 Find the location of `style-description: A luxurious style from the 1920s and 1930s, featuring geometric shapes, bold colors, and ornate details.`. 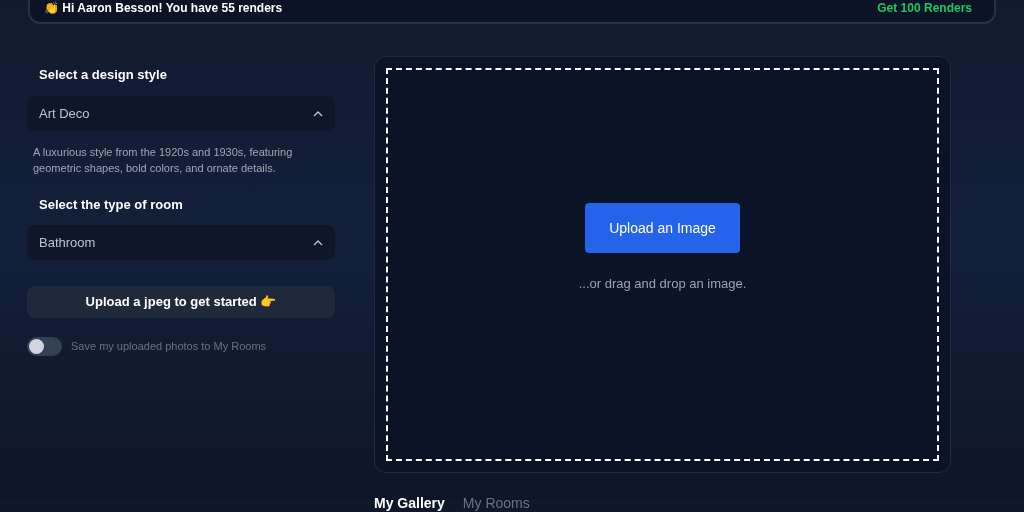

style-description: A luxurious style from the 1920s and 1930s, featuring geometric shapes, bold colors, and ornate details. is located at coordinates (163, 160).